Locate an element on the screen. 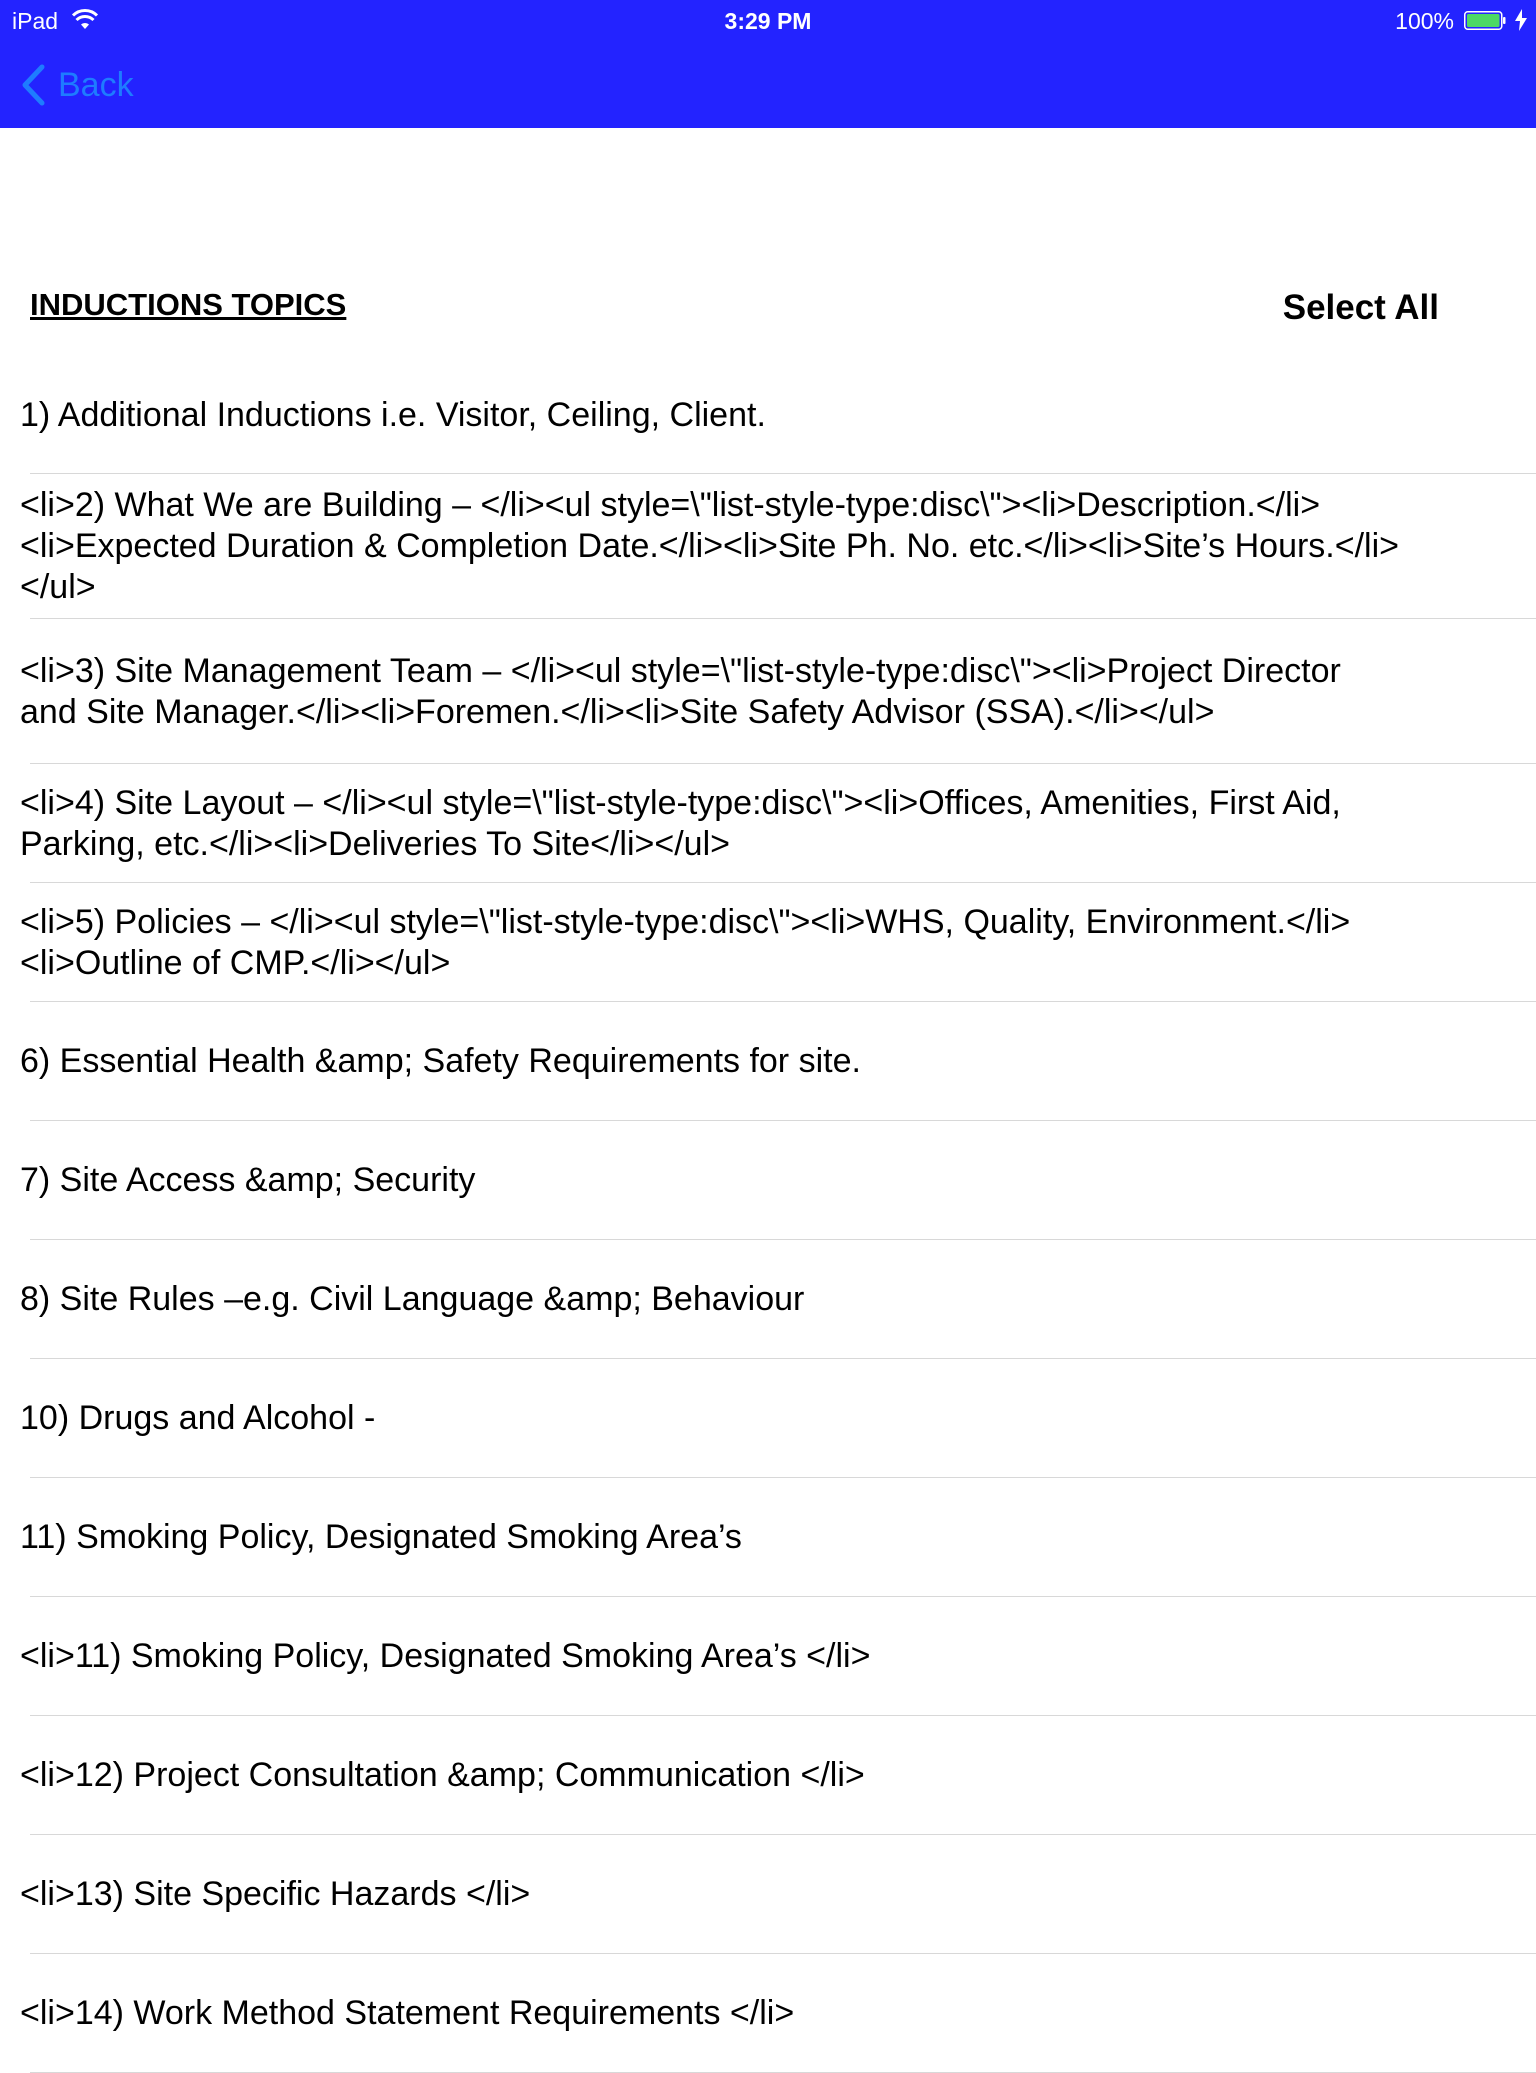 Image resolution: width=1536 pixels, height=2073 pixels. battery-icon is located at coordinates (1485, 20).